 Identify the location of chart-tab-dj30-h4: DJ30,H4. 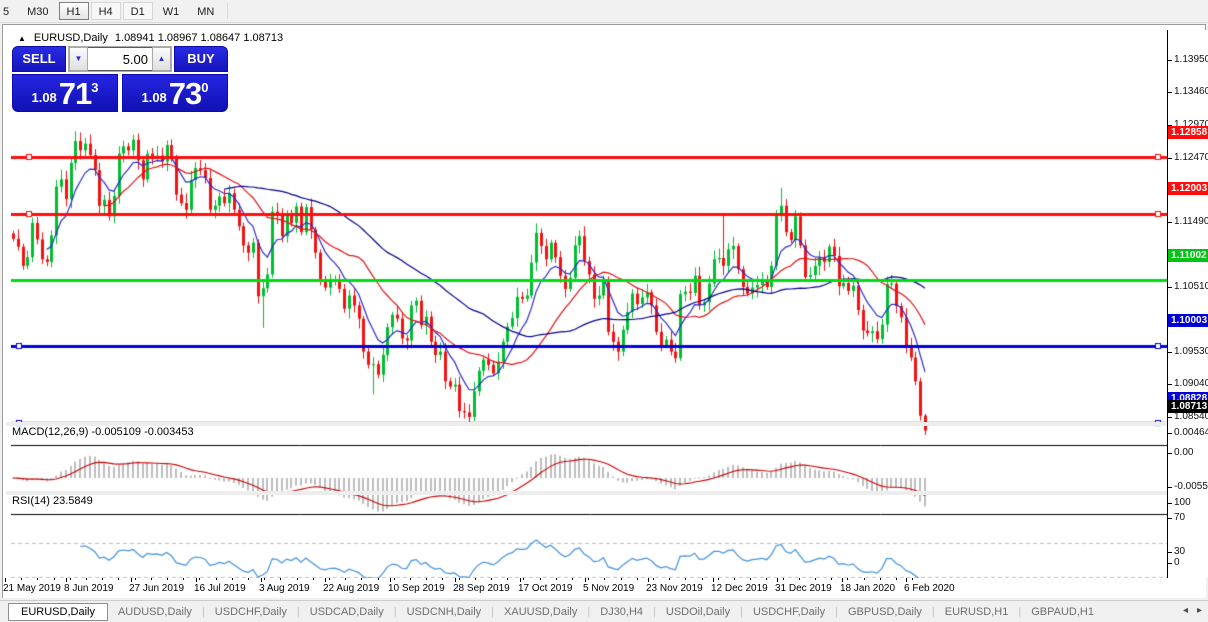
(621, 612).